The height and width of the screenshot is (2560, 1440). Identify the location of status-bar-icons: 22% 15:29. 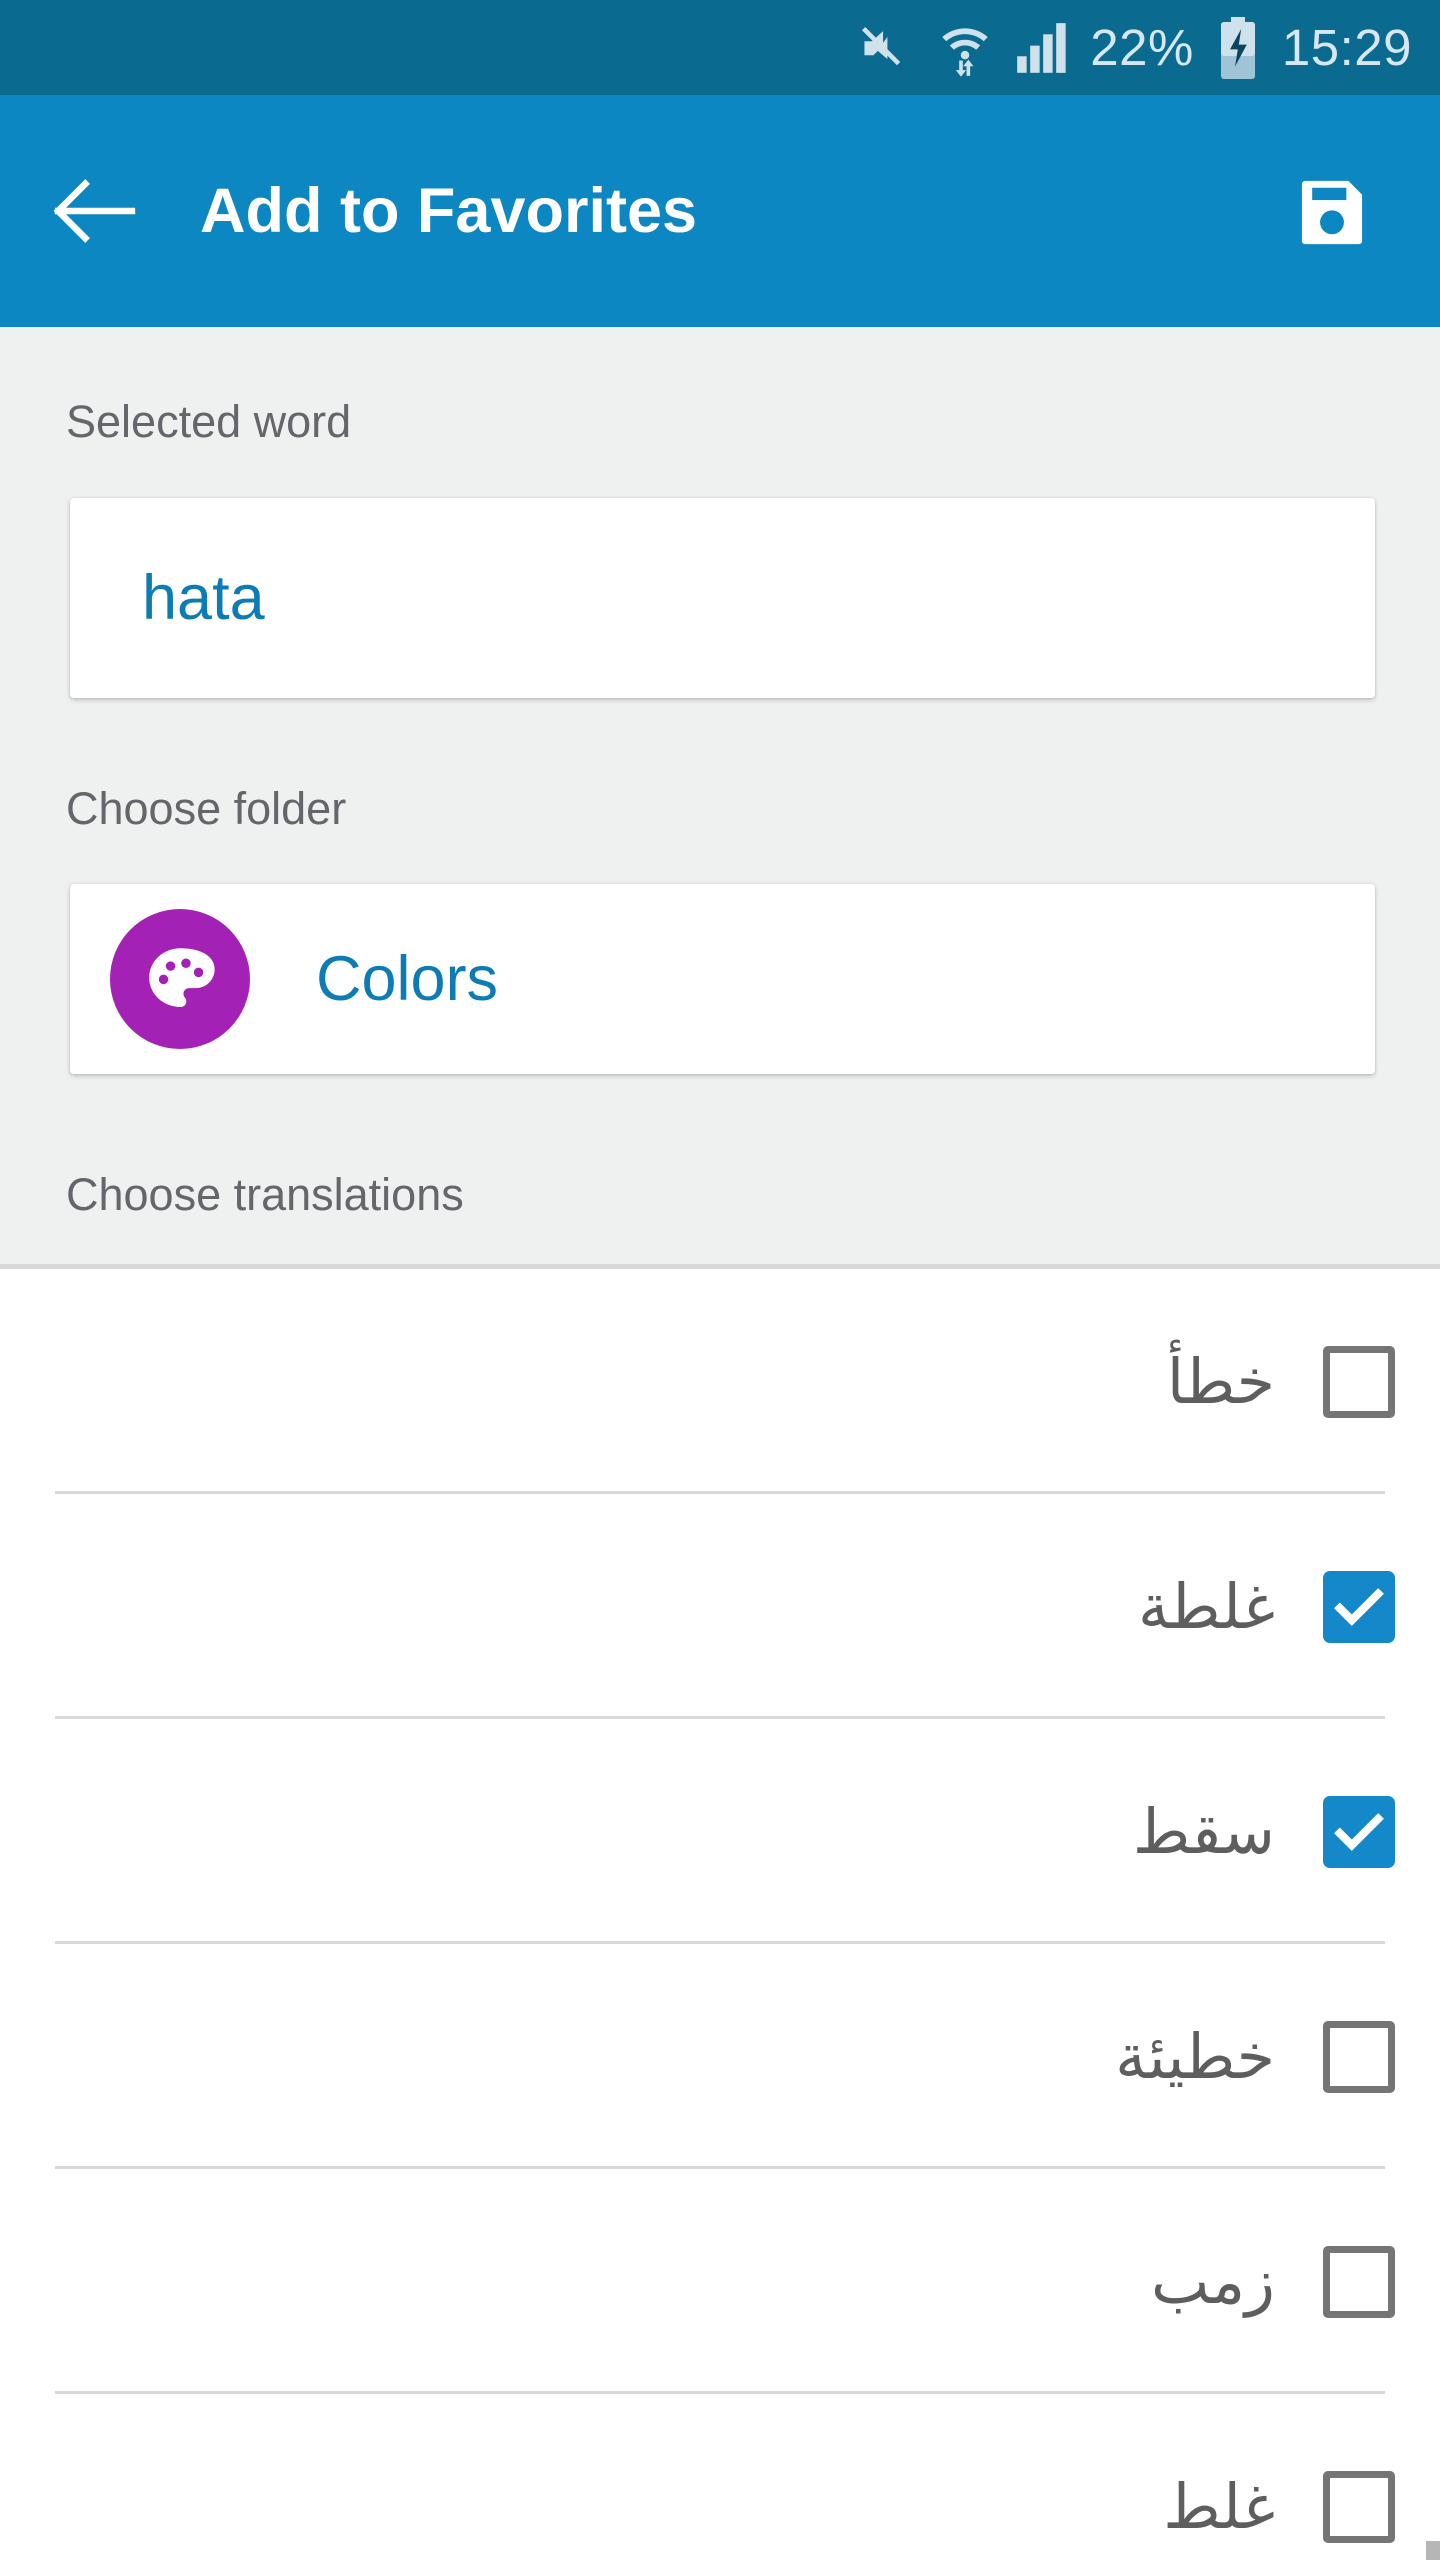
(1134, 47).